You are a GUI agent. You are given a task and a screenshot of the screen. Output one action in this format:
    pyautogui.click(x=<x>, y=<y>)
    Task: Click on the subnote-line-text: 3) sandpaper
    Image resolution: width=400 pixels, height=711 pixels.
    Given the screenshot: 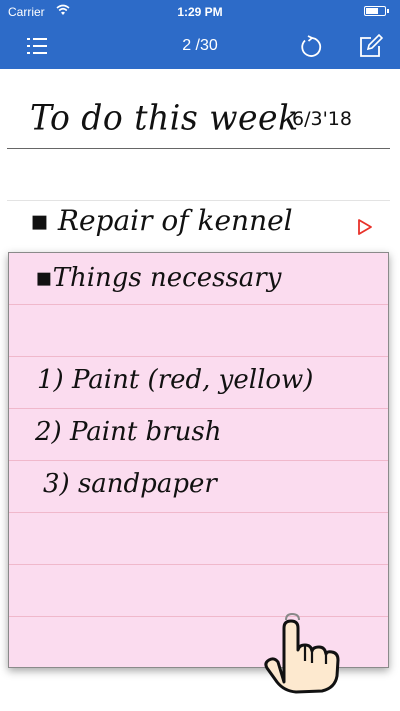 What is the action you would take?
    pyautogui.click(x=130, y=484)
    